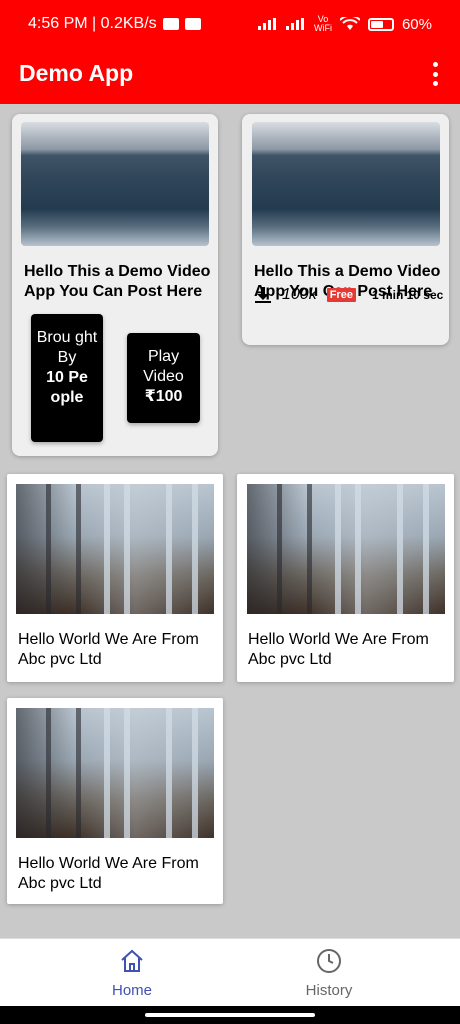  I want to click on battery-icon, so click(380, 24).